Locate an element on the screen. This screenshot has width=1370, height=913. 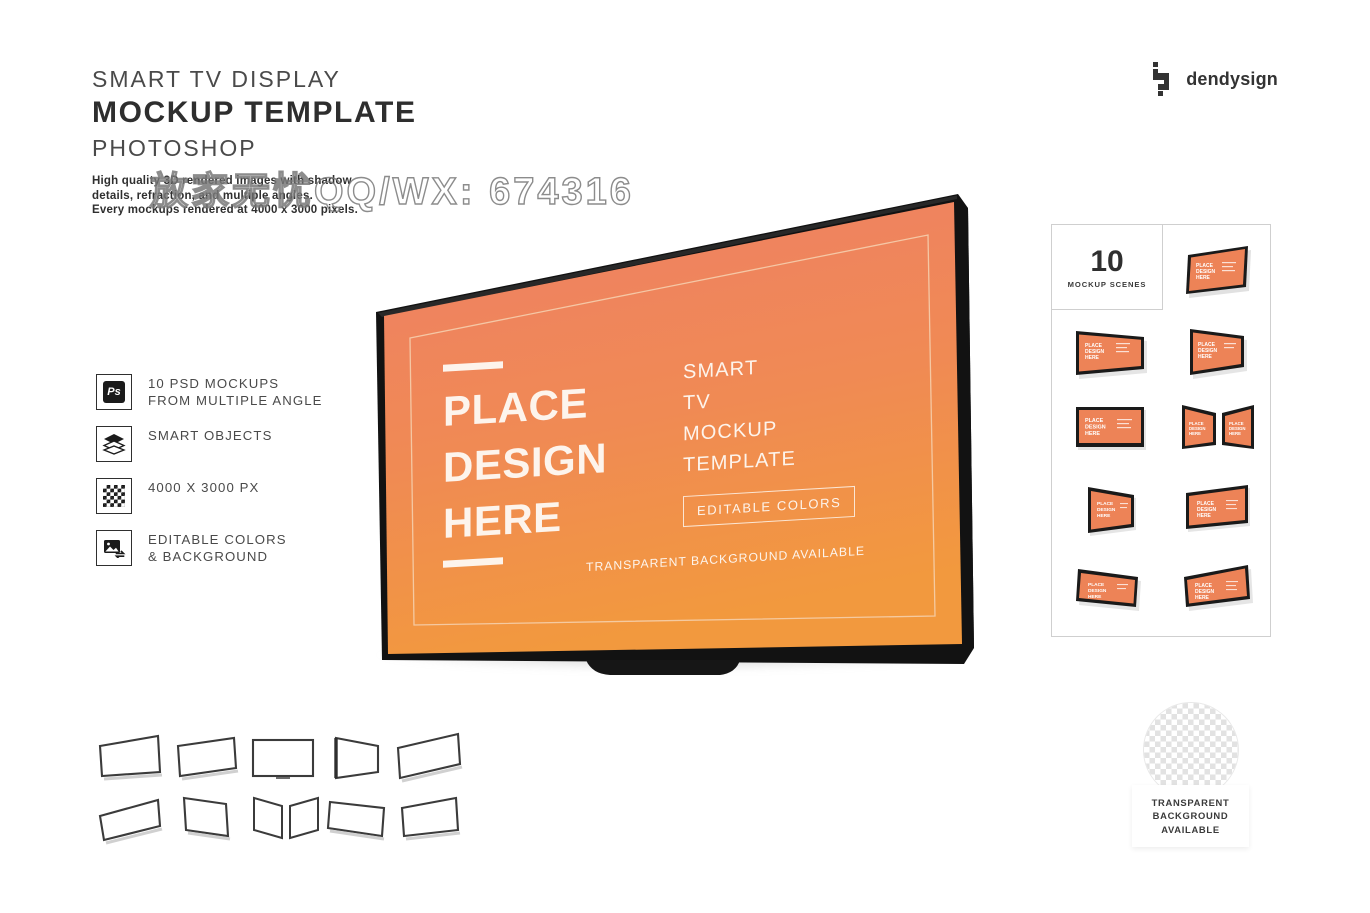
feature-label-smart-objects: SMART OBJECTS is located at coordinates (210, 435).